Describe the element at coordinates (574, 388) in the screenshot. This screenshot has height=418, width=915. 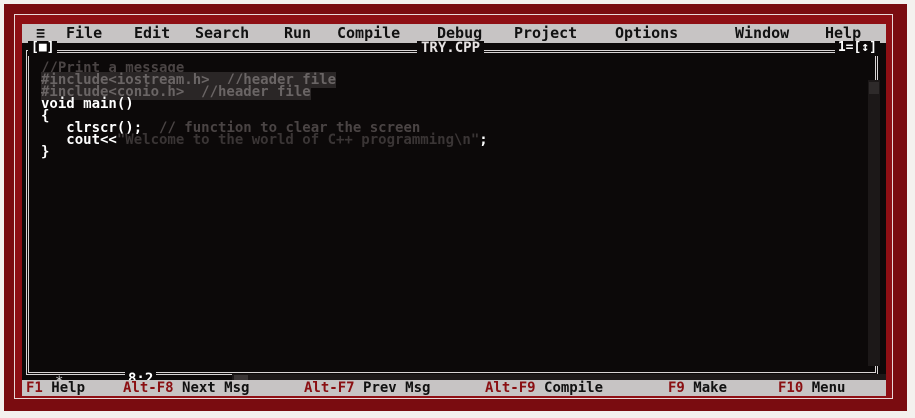
I see `status-alt-f9-label: Compile` at that location.